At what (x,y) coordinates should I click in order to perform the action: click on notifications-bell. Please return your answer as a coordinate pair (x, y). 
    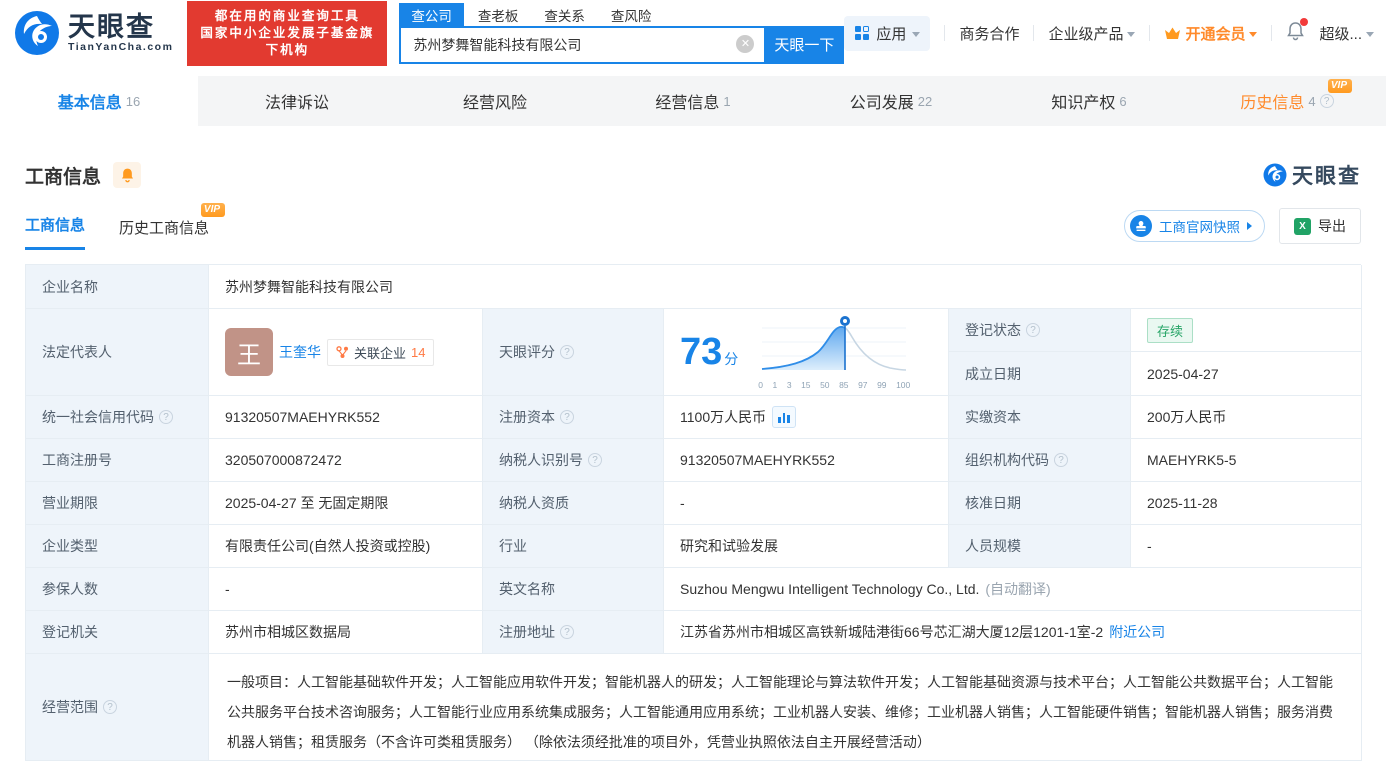
    Looking at the image, I should click on (1297, 31).